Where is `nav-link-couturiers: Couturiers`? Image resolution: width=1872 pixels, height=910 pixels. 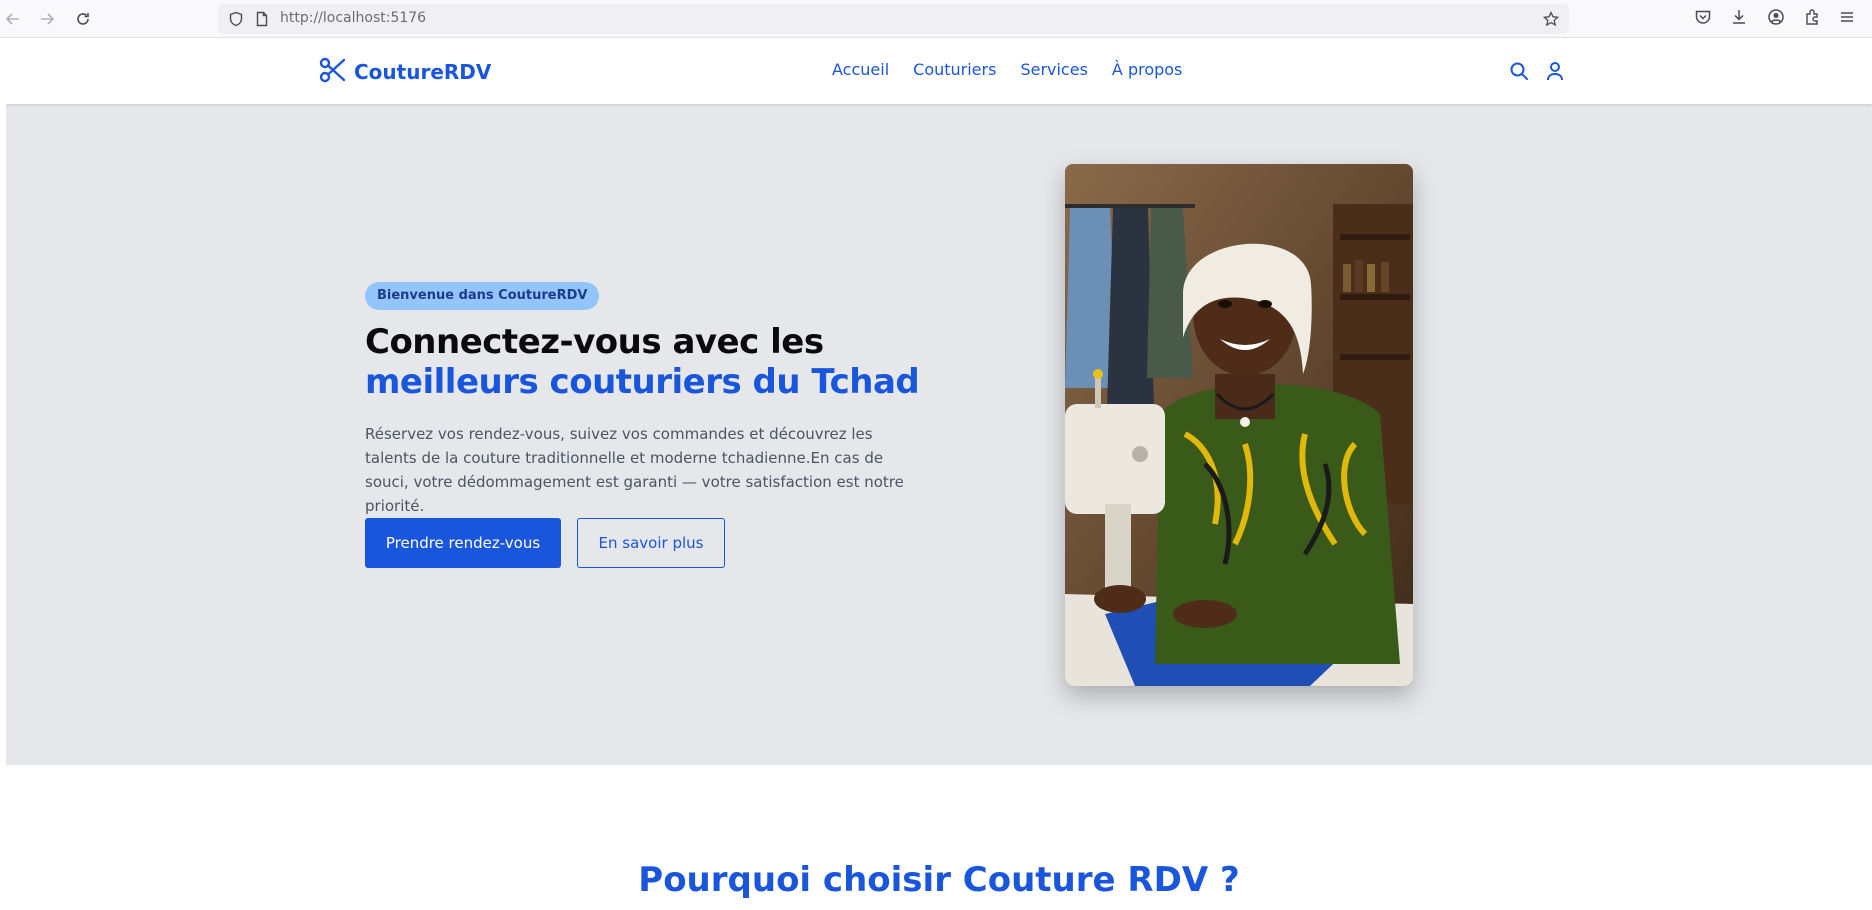 nav-link-couturiers: Couturiers is located at coordinates (954, 69).